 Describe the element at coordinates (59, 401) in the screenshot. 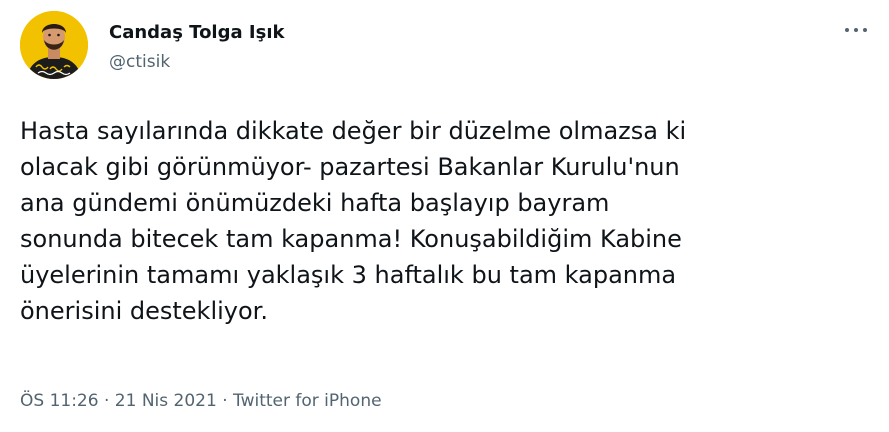

I see `tweet-time: ÖS 11:26` at that location.